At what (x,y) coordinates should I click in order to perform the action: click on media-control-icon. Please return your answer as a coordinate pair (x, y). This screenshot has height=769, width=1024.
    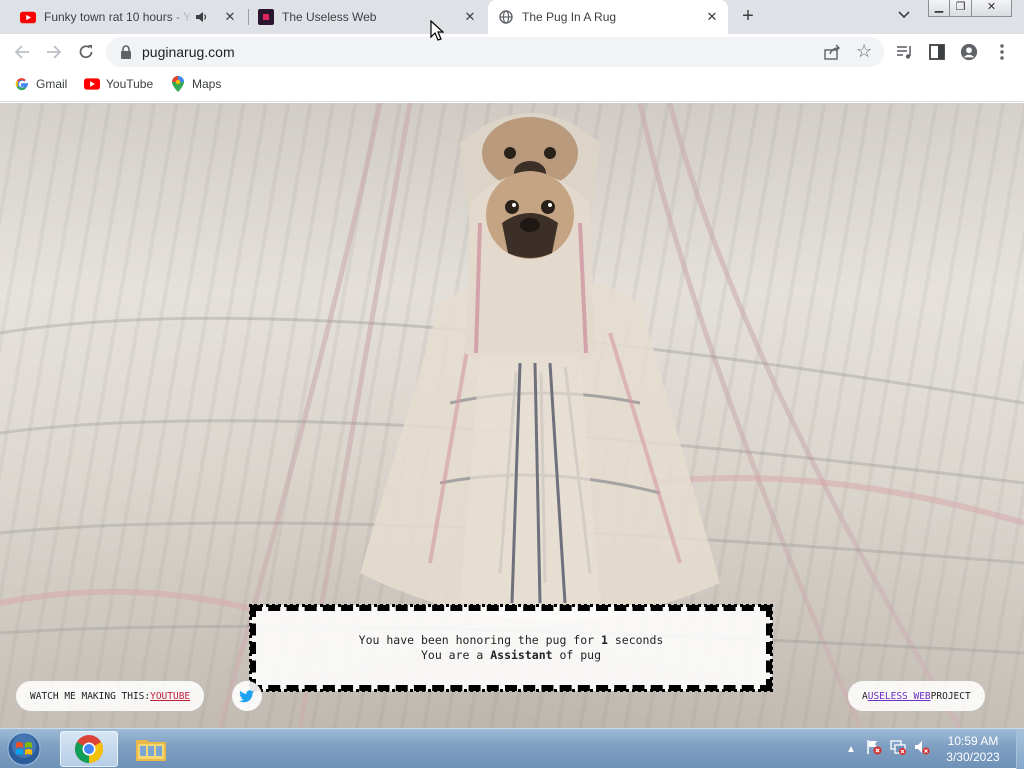
    Looking at the image, I should click on (905, 52).